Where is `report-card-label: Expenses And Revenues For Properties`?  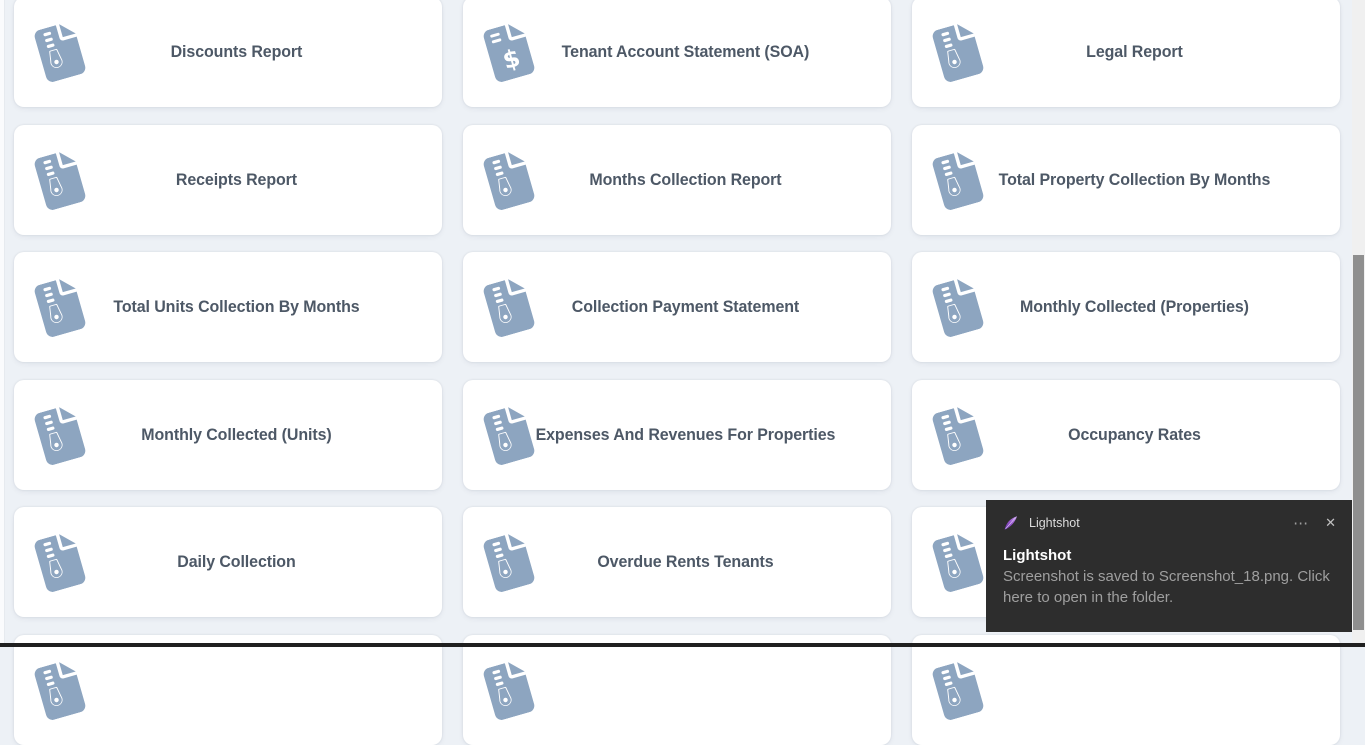 report-card-label: Expenses And Revenues For Properties is located at coordinates (685, 434).